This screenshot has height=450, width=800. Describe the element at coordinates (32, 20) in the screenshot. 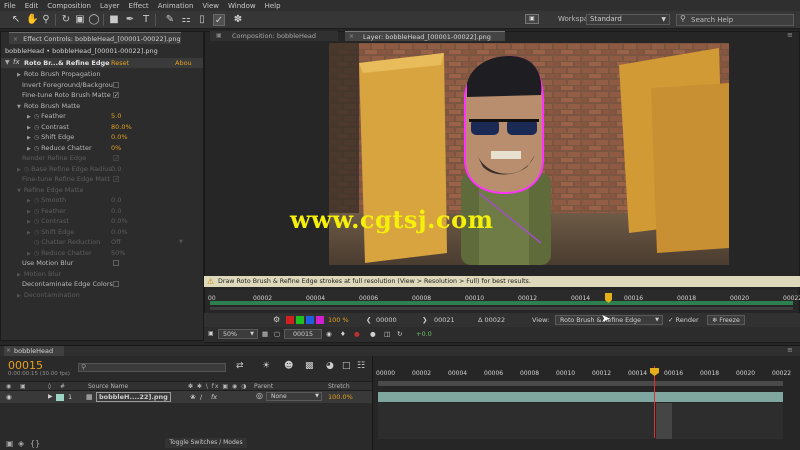

I see `hand-tool-icon: ✋` at that location.